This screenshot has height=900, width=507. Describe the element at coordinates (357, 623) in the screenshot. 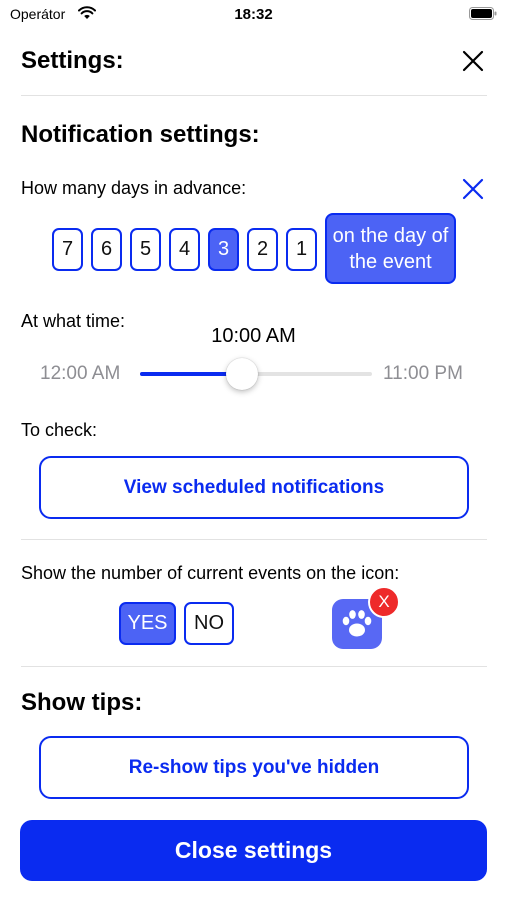

I see `paw-icon` at that location.